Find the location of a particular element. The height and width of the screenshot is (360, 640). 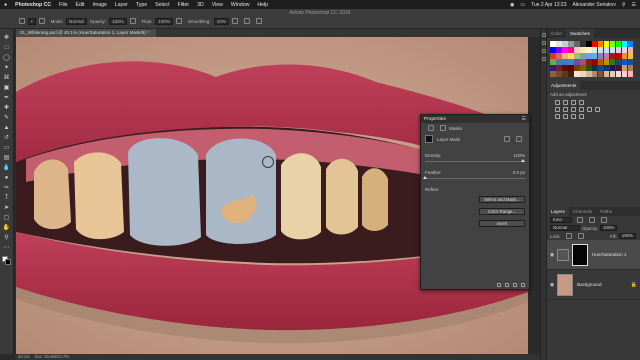

layer-row-background: ◉ Background 🔒 is located at coordinates (593, 285).